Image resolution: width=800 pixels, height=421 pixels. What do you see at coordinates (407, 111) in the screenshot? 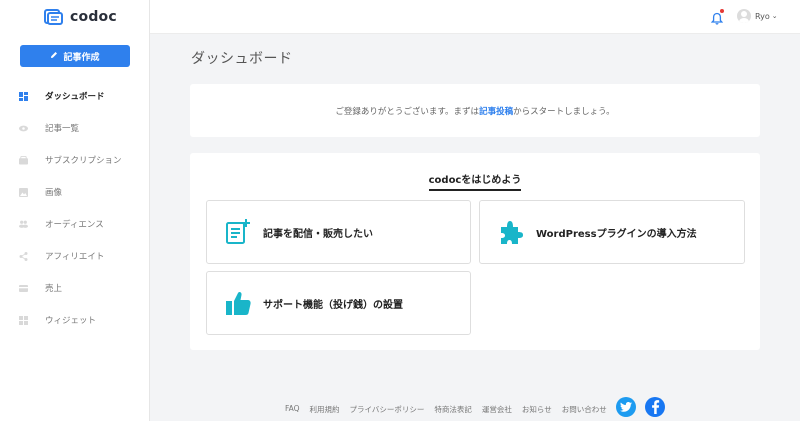
I see `notice-text-before: ご登録ありがとうございます。まずは` at bounding box center [407, 111].